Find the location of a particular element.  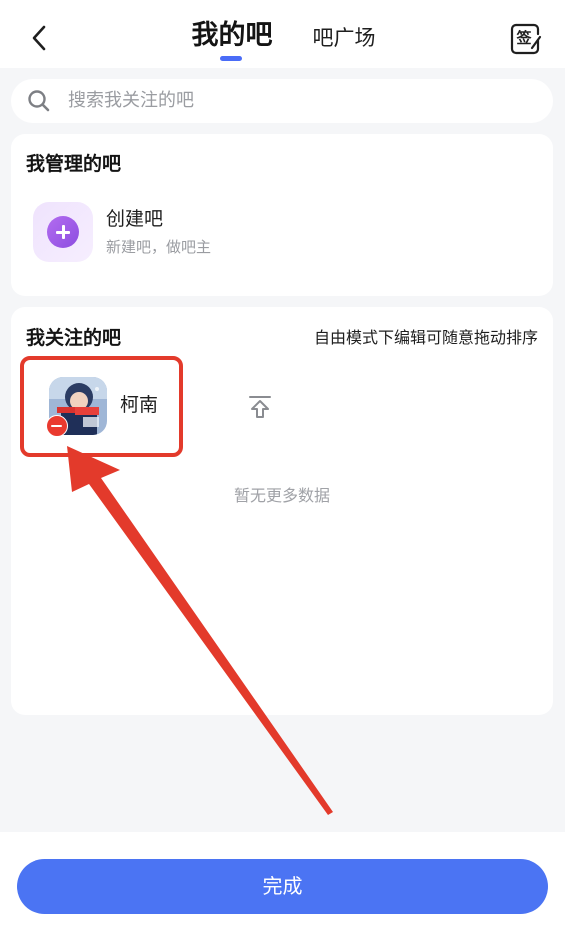

back-button is located at coordinates (39, 38).